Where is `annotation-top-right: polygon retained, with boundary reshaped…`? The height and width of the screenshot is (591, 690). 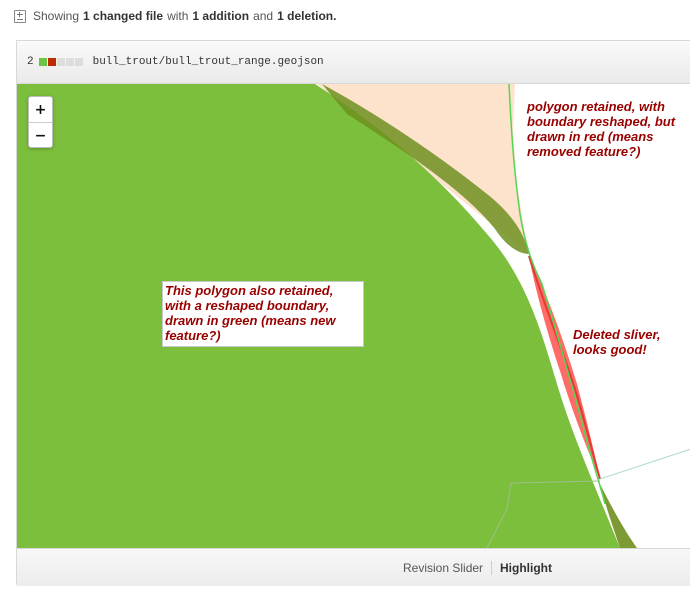 annotation-top-right: polygon retained, with boundary reshaped… is located at coordinates (601, 129).